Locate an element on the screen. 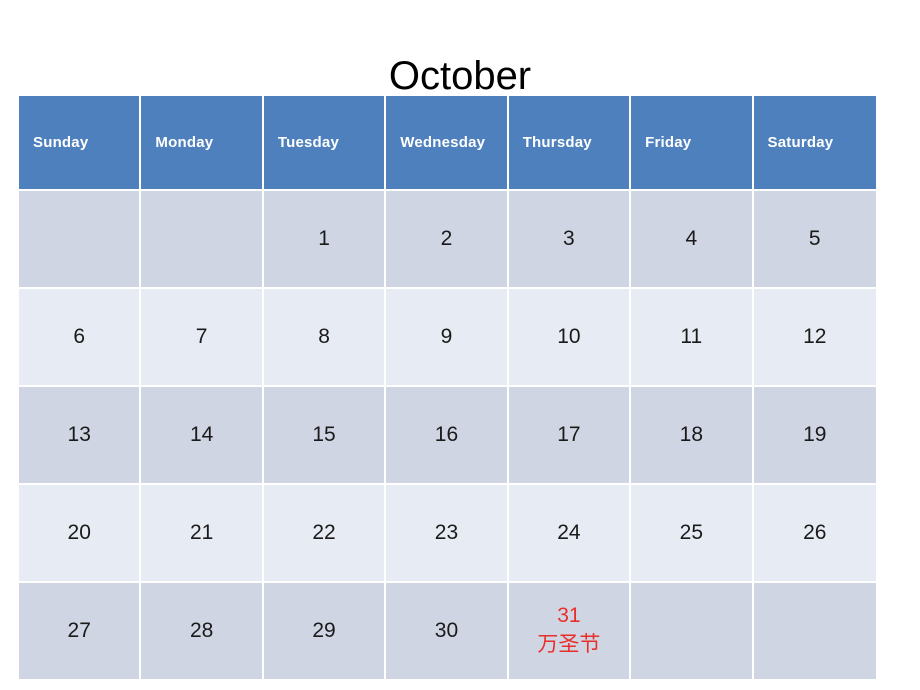 This screenshot has width=920, height=690. day-number: 3 is located at coordinates (569, 238).